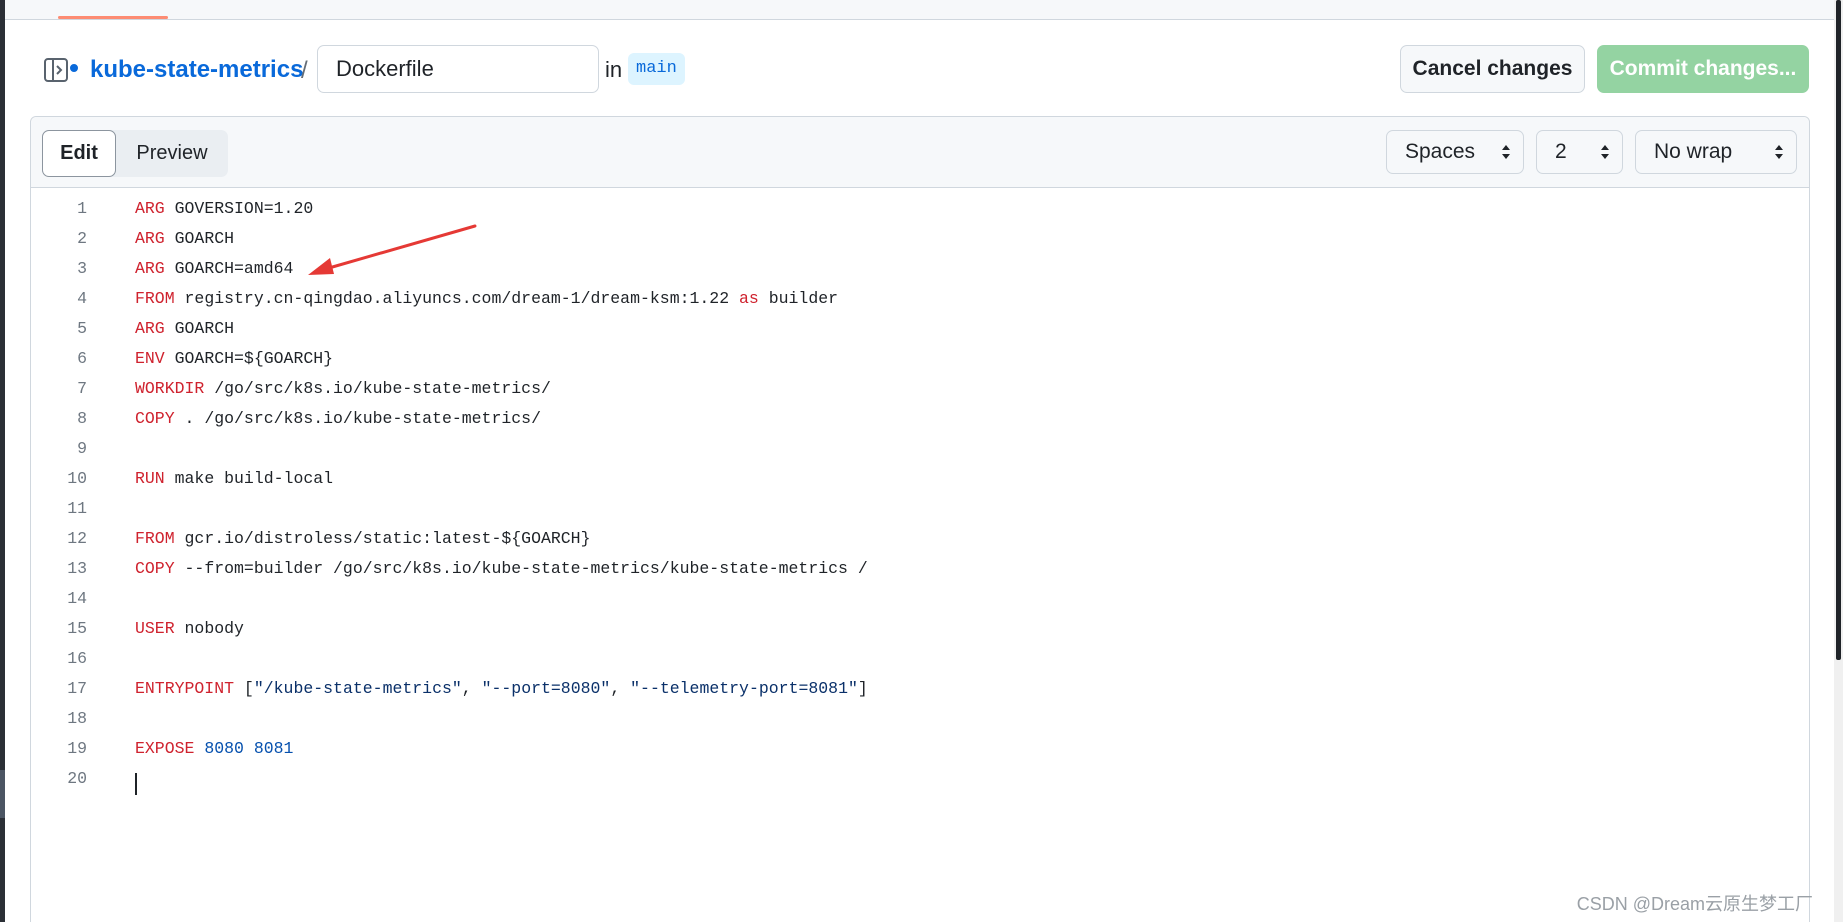  Describe the element at coordinates (199, 328) in the screenshot. I see `code-text: GOARCH` at that location.